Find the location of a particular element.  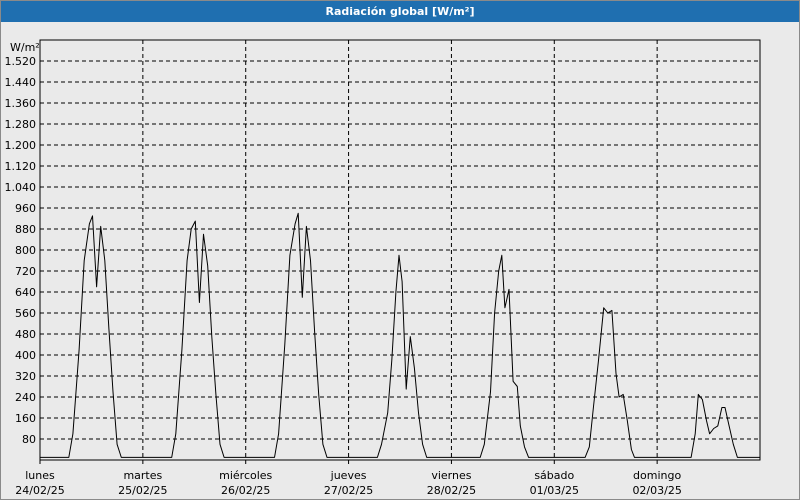

x-tick-date: 26/02/25 is located at coordinates (245, 490).